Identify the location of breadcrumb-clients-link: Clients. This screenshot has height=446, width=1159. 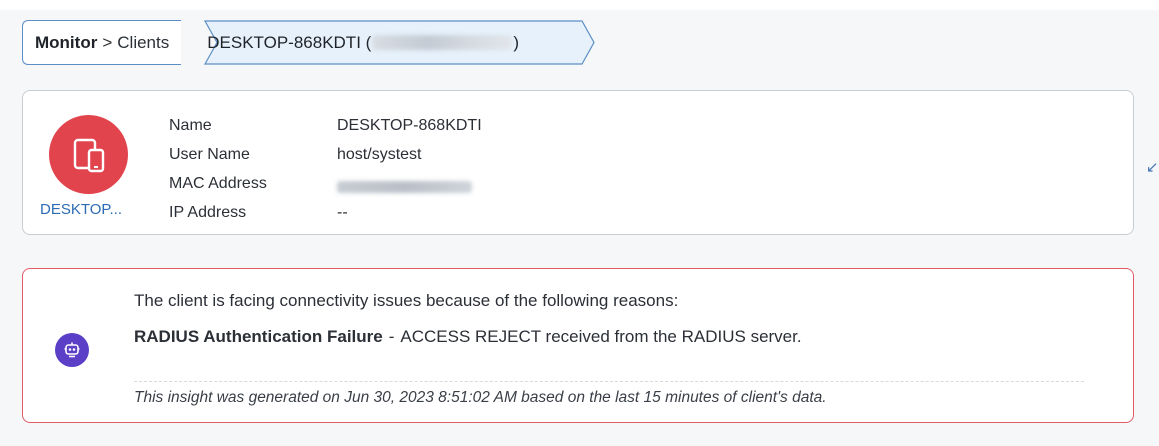
(143, 43).